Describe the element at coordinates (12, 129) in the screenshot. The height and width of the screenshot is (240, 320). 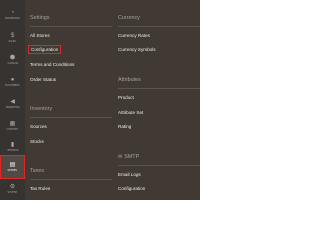
I see `nav-label: CONTENT` at that location.